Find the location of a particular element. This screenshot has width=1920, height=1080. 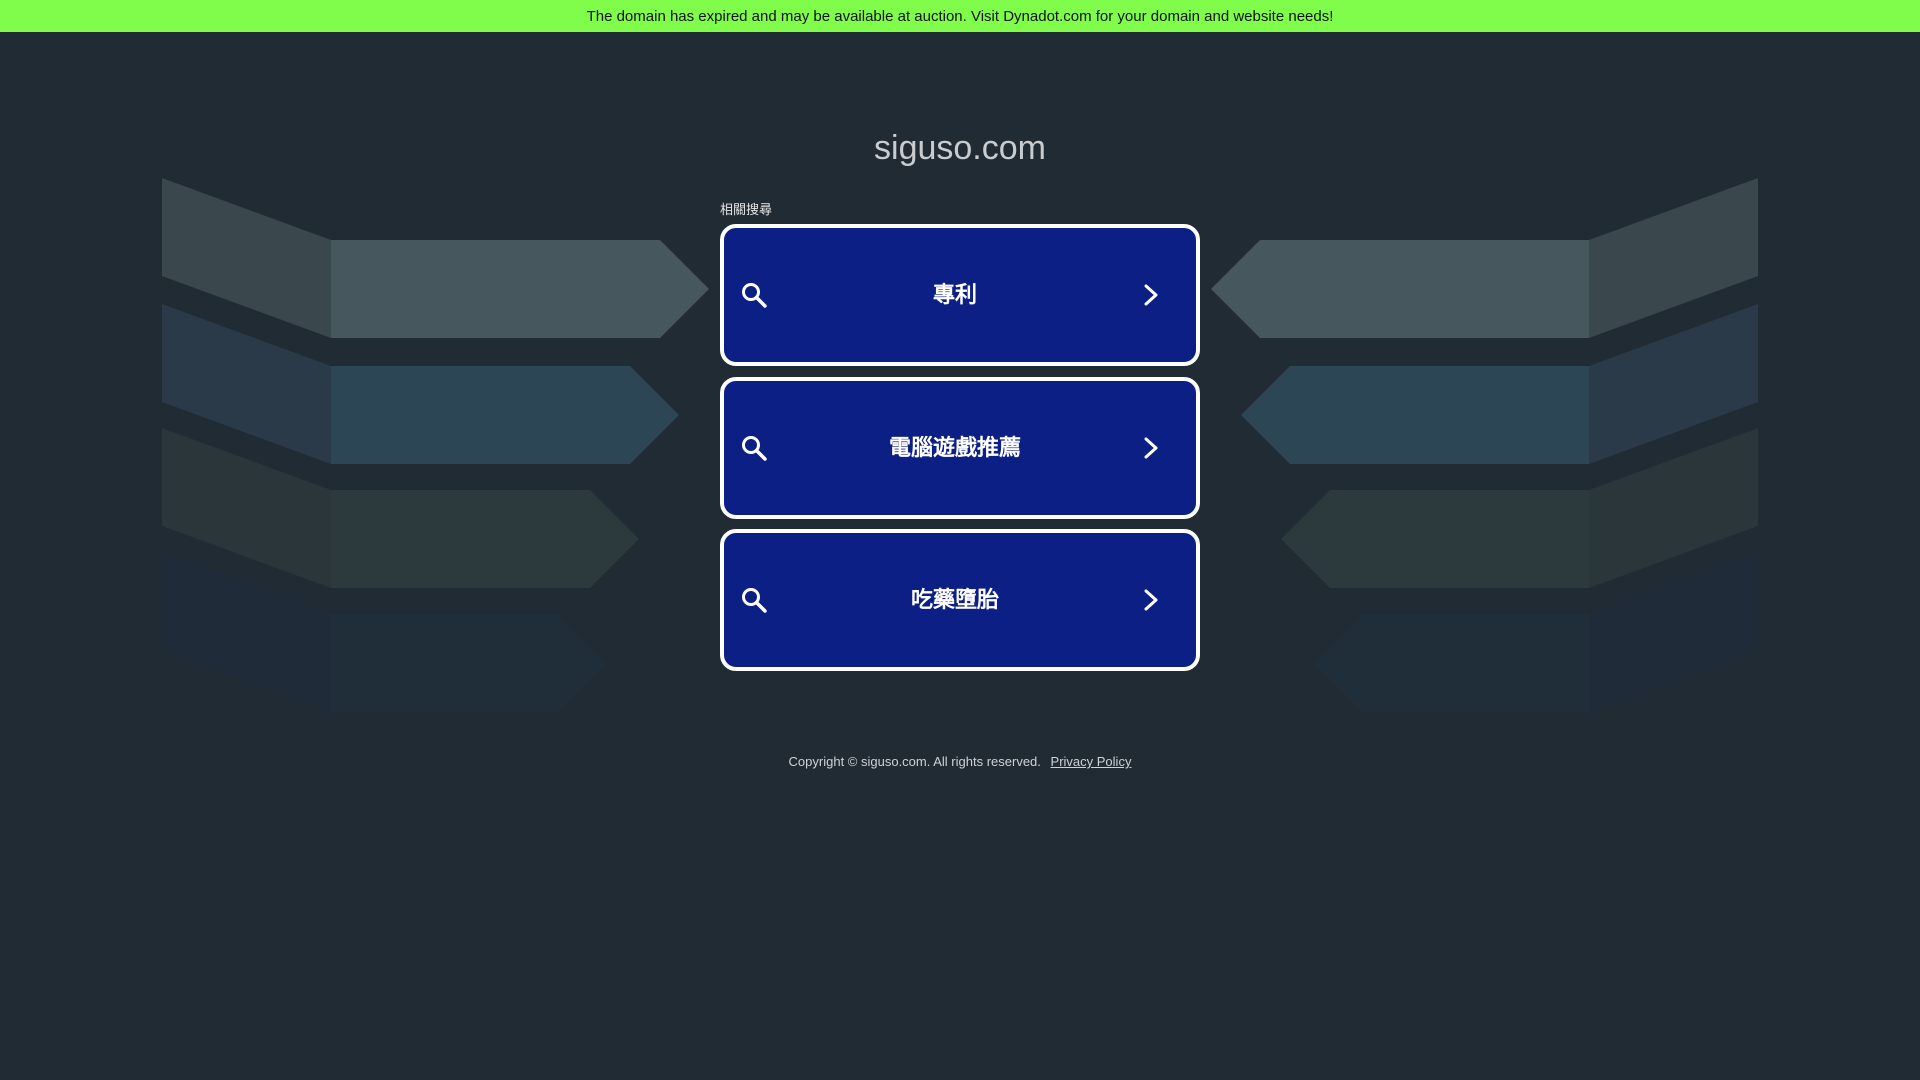

related-search-label: 電腦遊戲推薦 is located at coordinates (954, 447).